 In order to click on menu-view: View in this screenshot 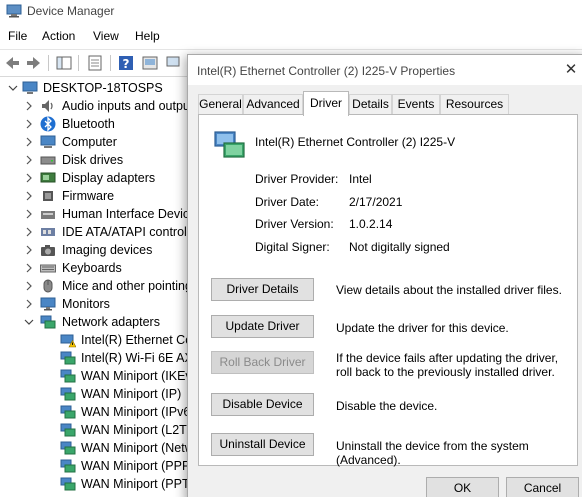, I will do `click(106, 36)`.